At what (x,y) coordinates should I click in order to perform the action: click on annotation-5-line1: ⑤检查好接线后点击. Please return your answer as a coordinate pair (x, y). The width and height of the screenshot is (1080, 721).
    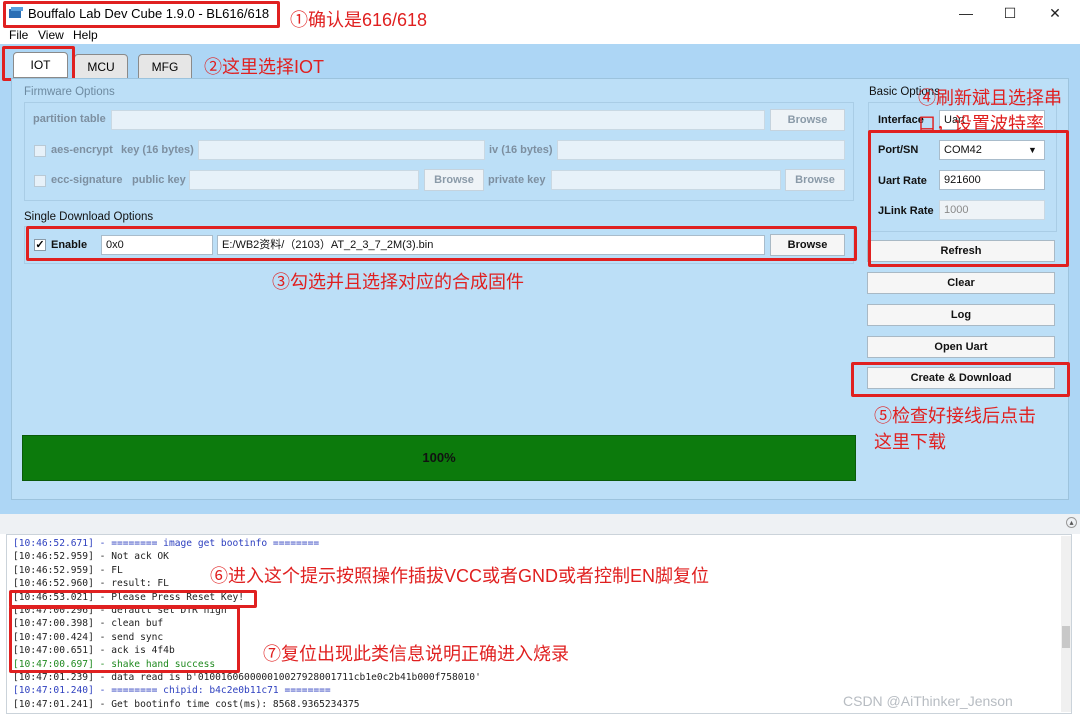
    Looking at the image, I should click on (955, 416).